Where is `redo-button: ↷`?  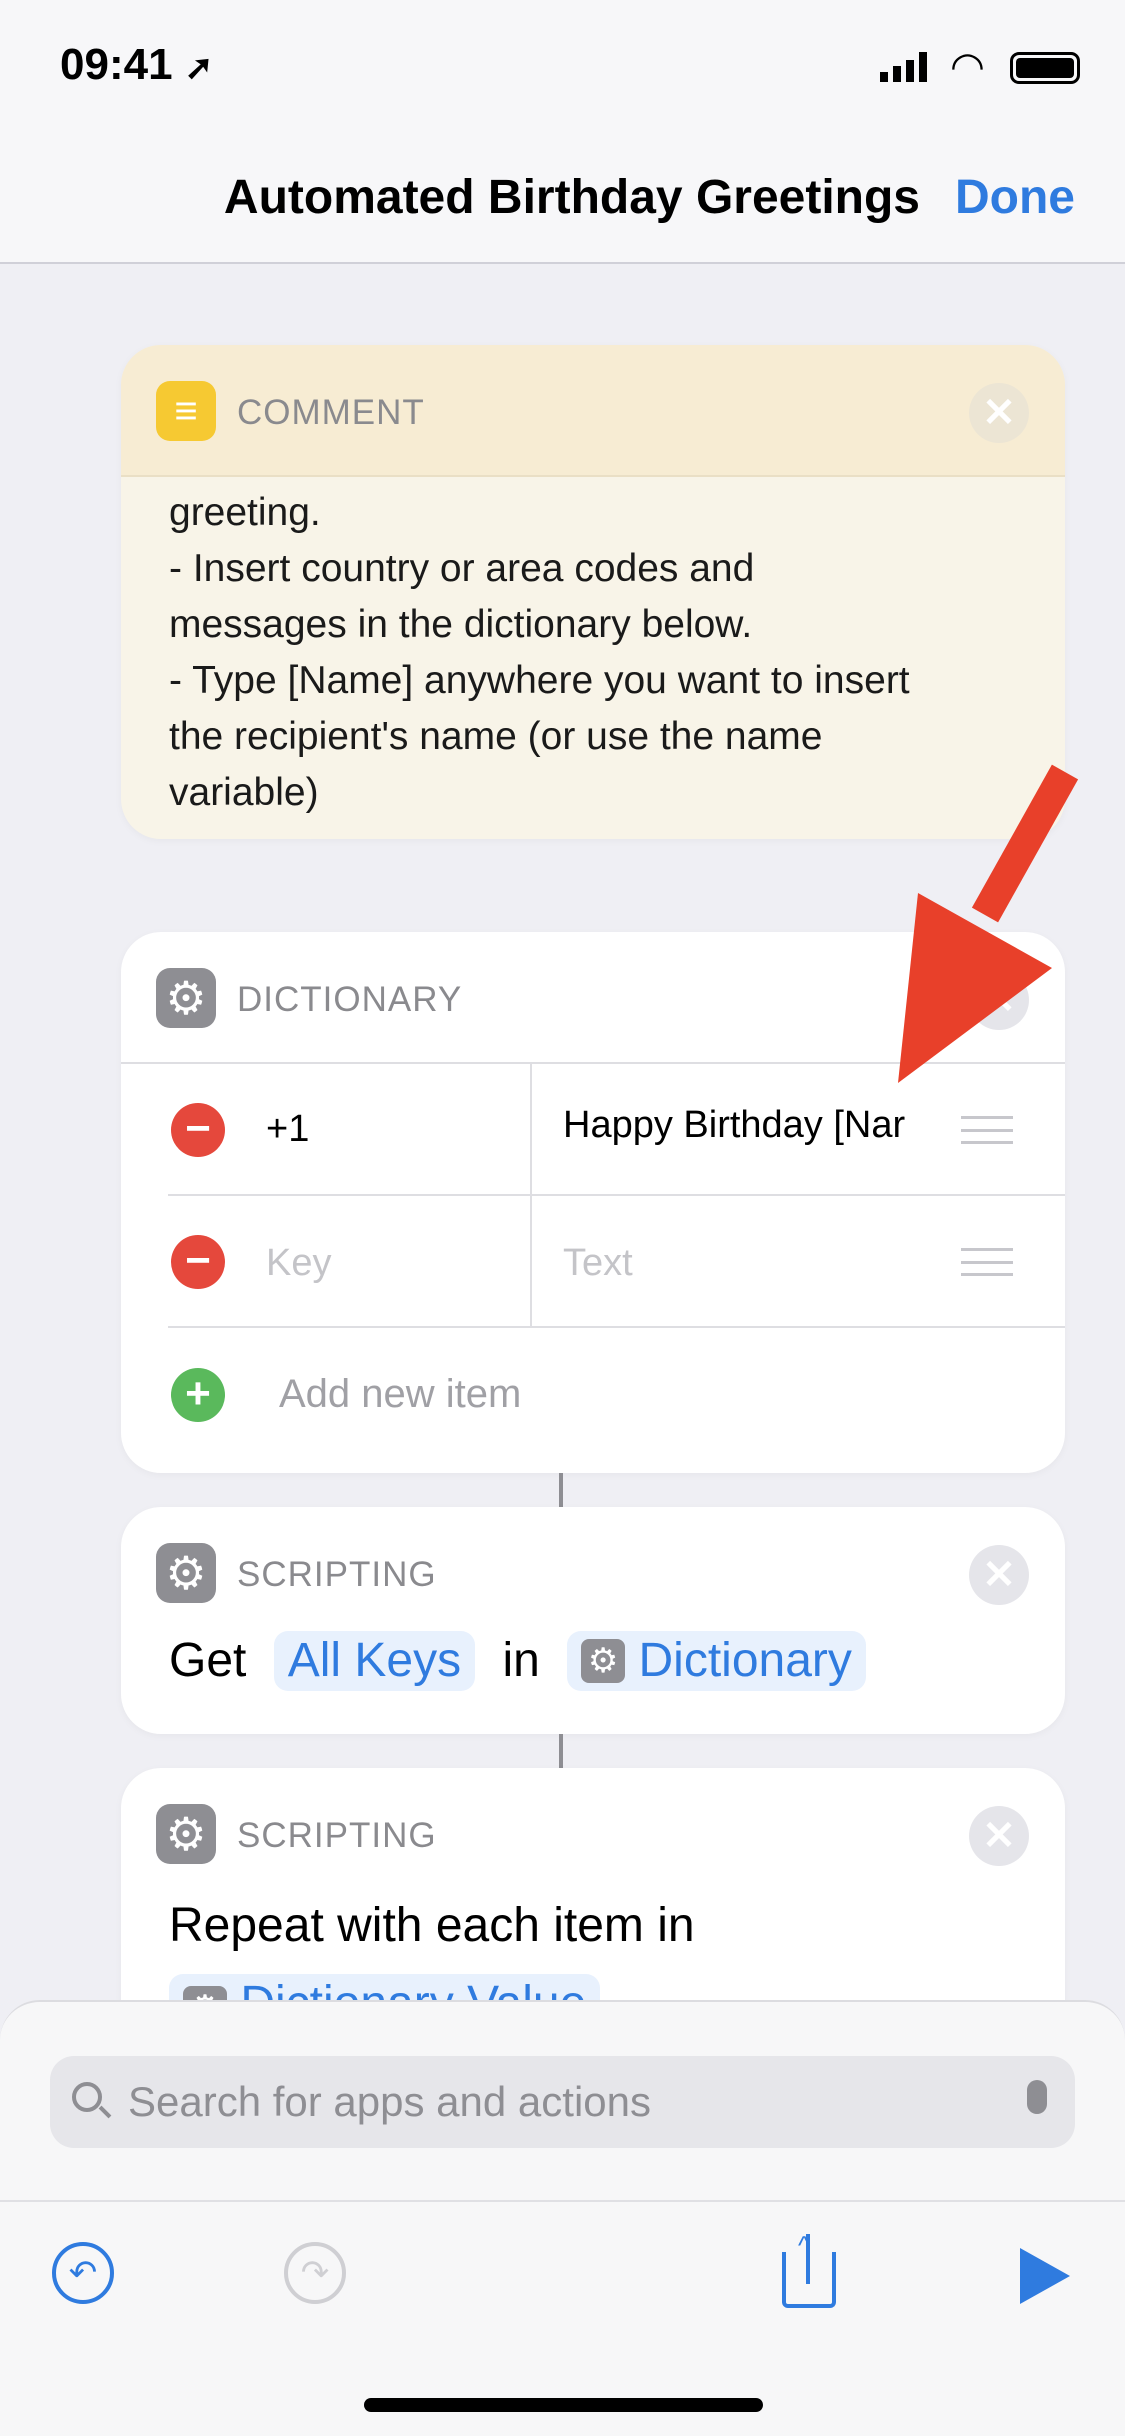 redo-button: ↷ is located at coordinates (315, 2273).